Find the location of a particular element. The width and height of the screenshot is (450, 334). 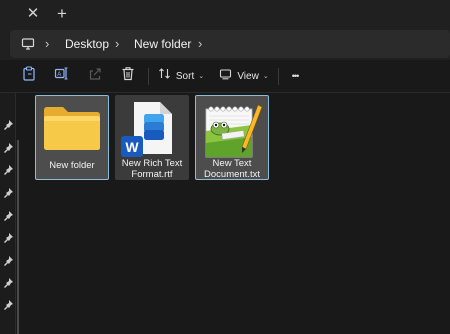

file-name-label: New Rich Text Format.rtf is located at coordinates (152, 169).